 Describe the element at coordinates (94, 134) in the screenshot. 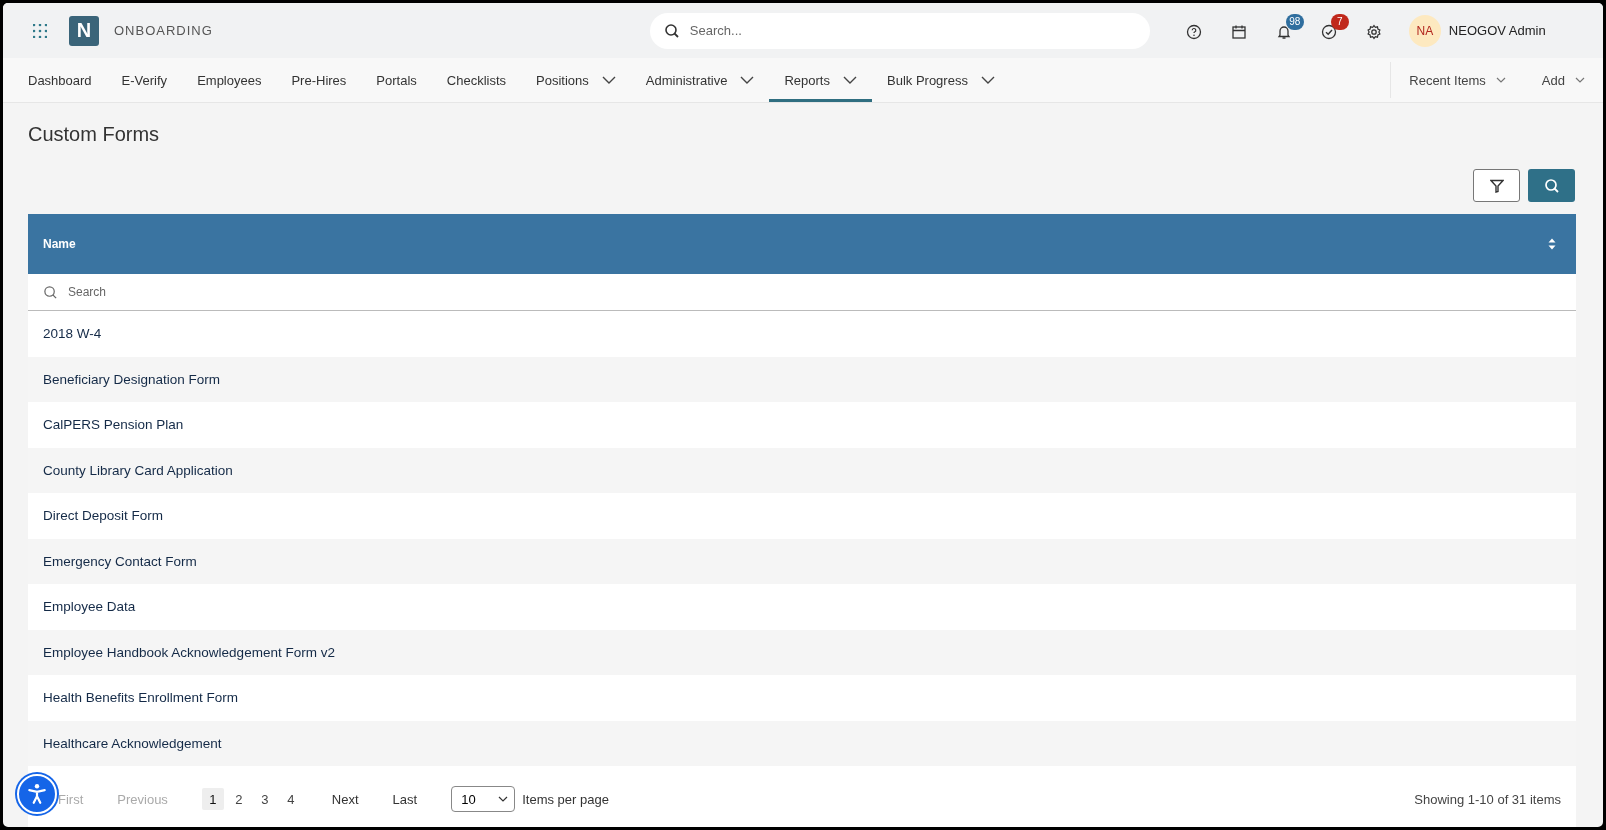

I see `page-title: Custom Forms` at that location.